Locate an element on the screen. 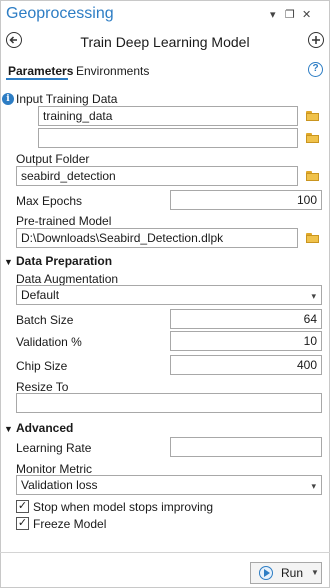 The image size is (330, 588). data-augmentation-select: Default ▾ is located at coordinates (169, 295).